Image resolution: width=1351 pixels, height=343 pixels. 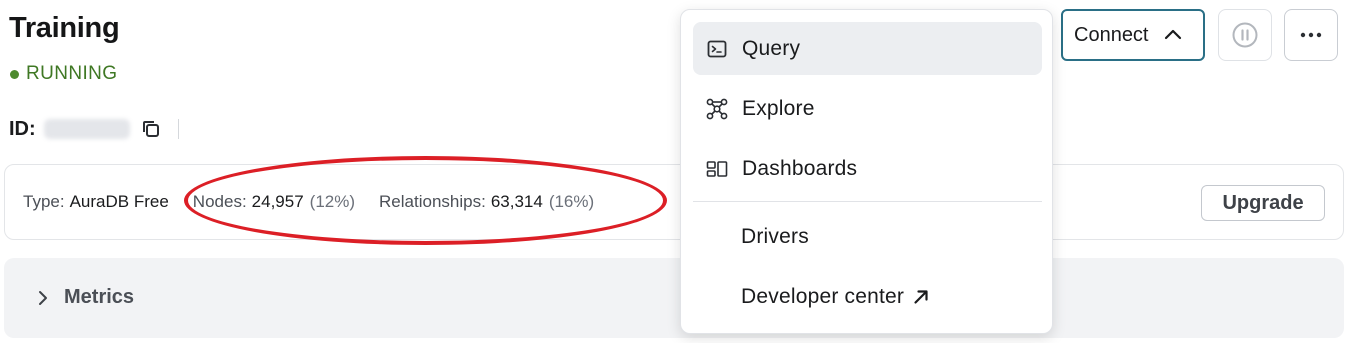 I want to click on connect-button: Connect, so click(x=1133, y=35).